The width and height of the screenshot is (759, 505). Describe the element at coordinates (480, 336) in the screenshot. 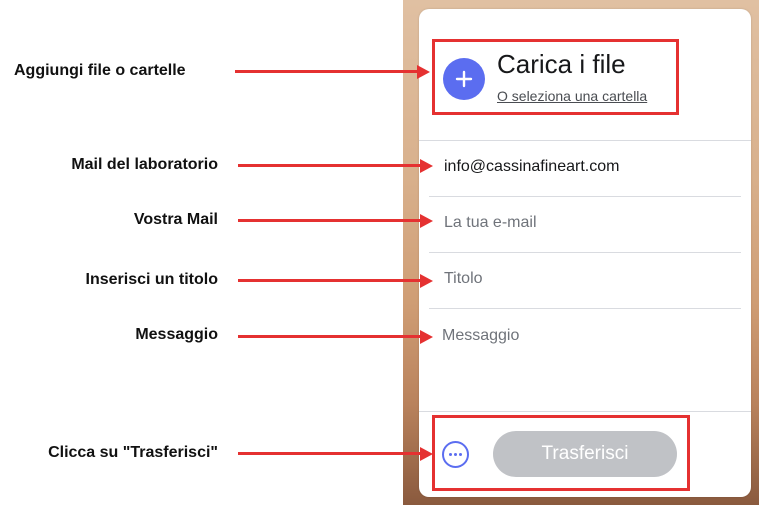

I see `message-field: Messaggio` at that location.